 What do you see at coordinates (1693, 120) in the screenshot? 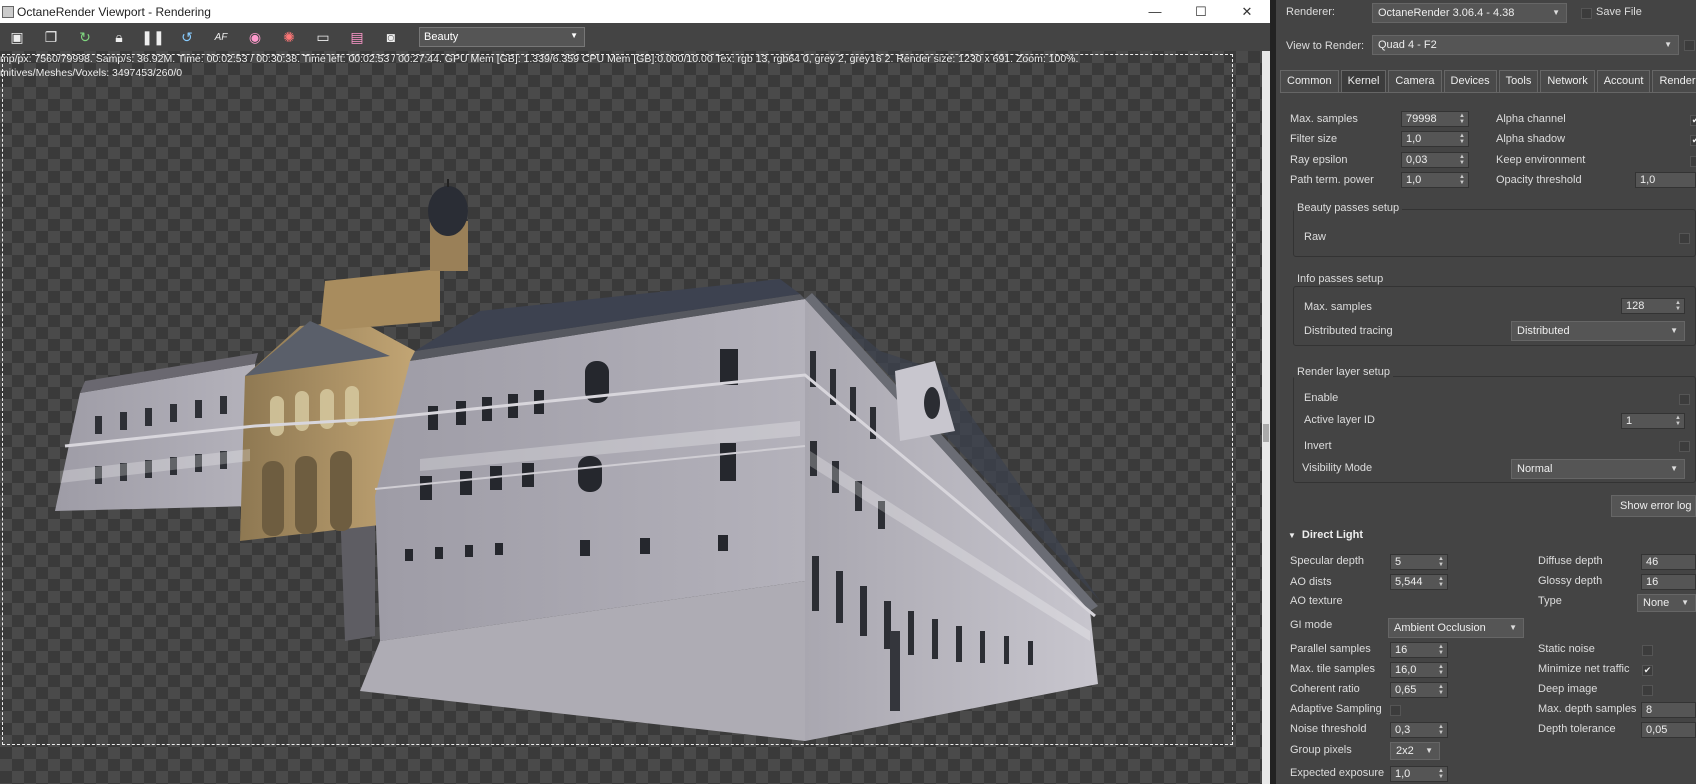
I see `alpha-channel-checkbox: ✔` at bounding box center [1693, 120].